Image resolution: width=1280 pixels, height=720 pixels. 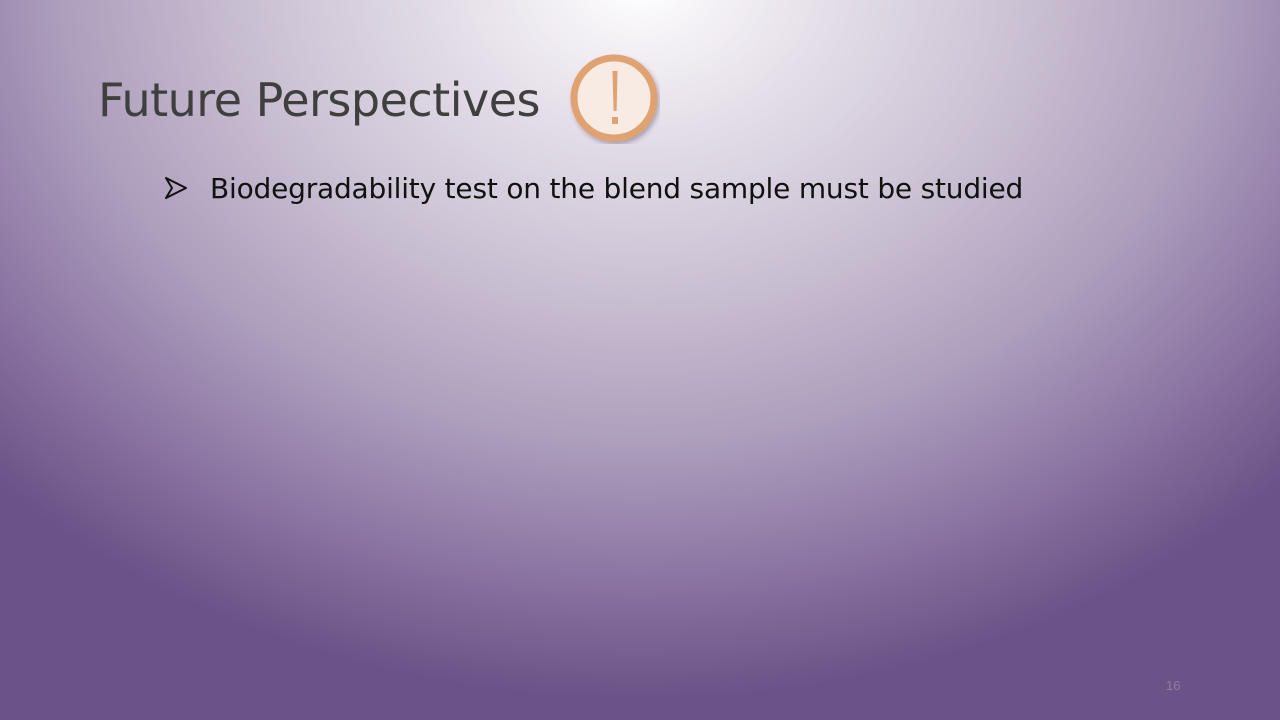 I want to click on page-number: 16, so click(x=1173, y=685).